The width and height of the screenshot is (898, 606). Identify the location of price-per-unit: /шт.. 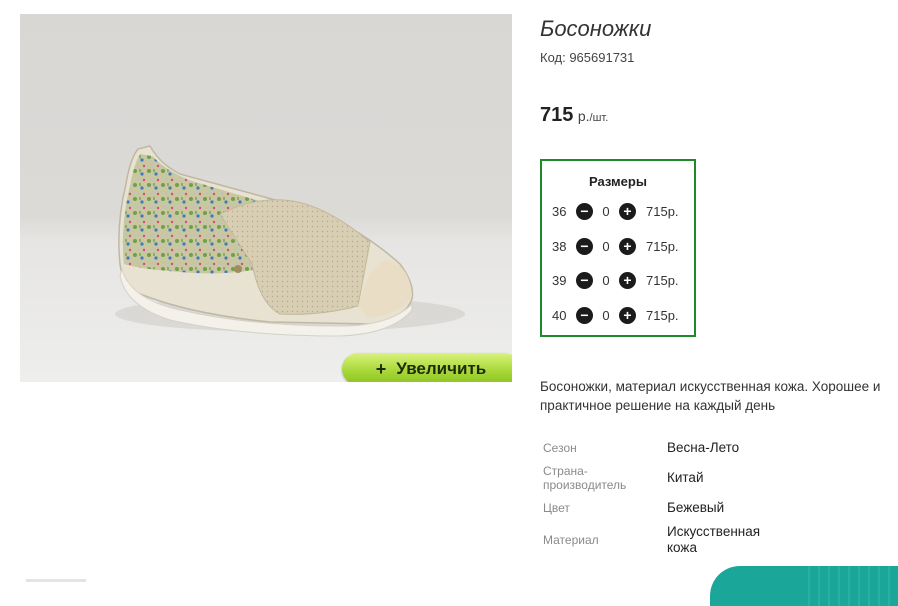
(599, 118).